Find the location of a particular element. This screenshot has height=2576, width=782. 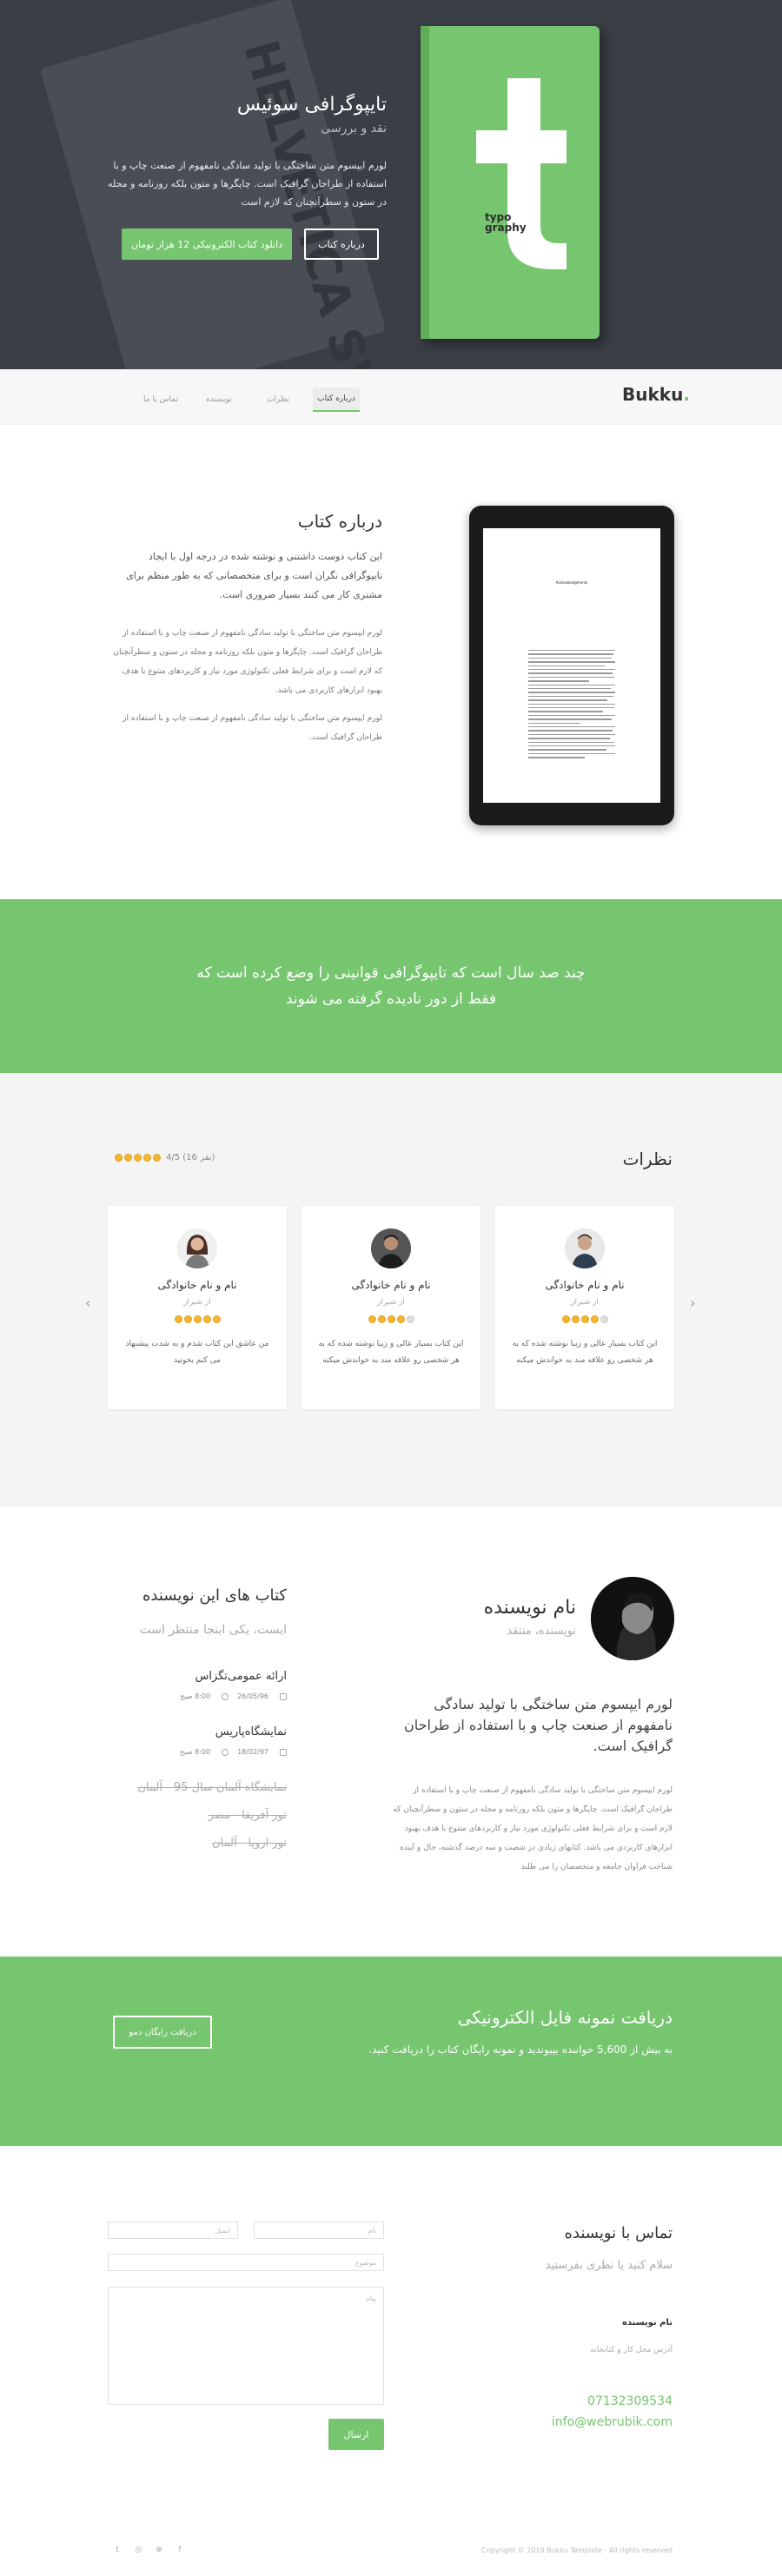

dribbble-icon: ⊕ is located at coordinates (159, 2550).